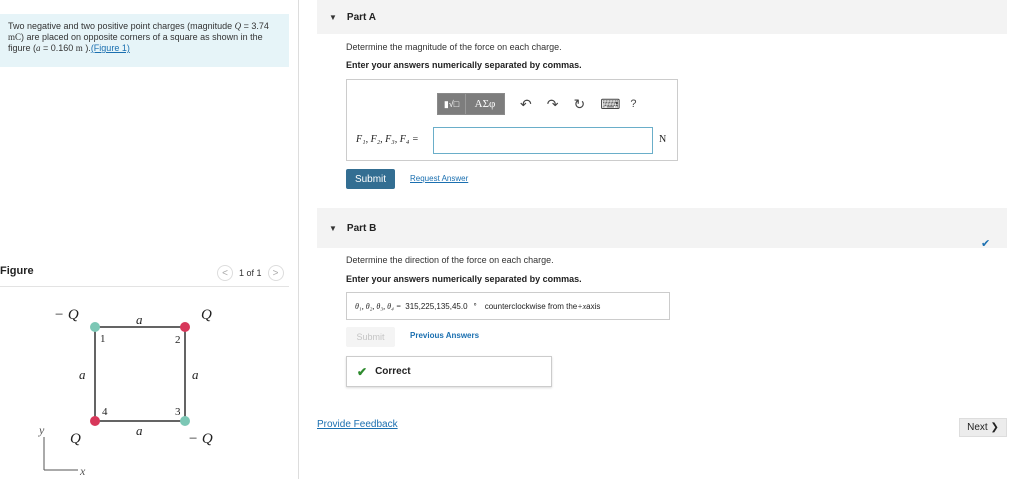 The height and width of the screenshot is (479, 1024). What do you see at coordinates (393, 371) in the screenshot?
I see `correct-label: Correct` at bounding box center [393, 371].